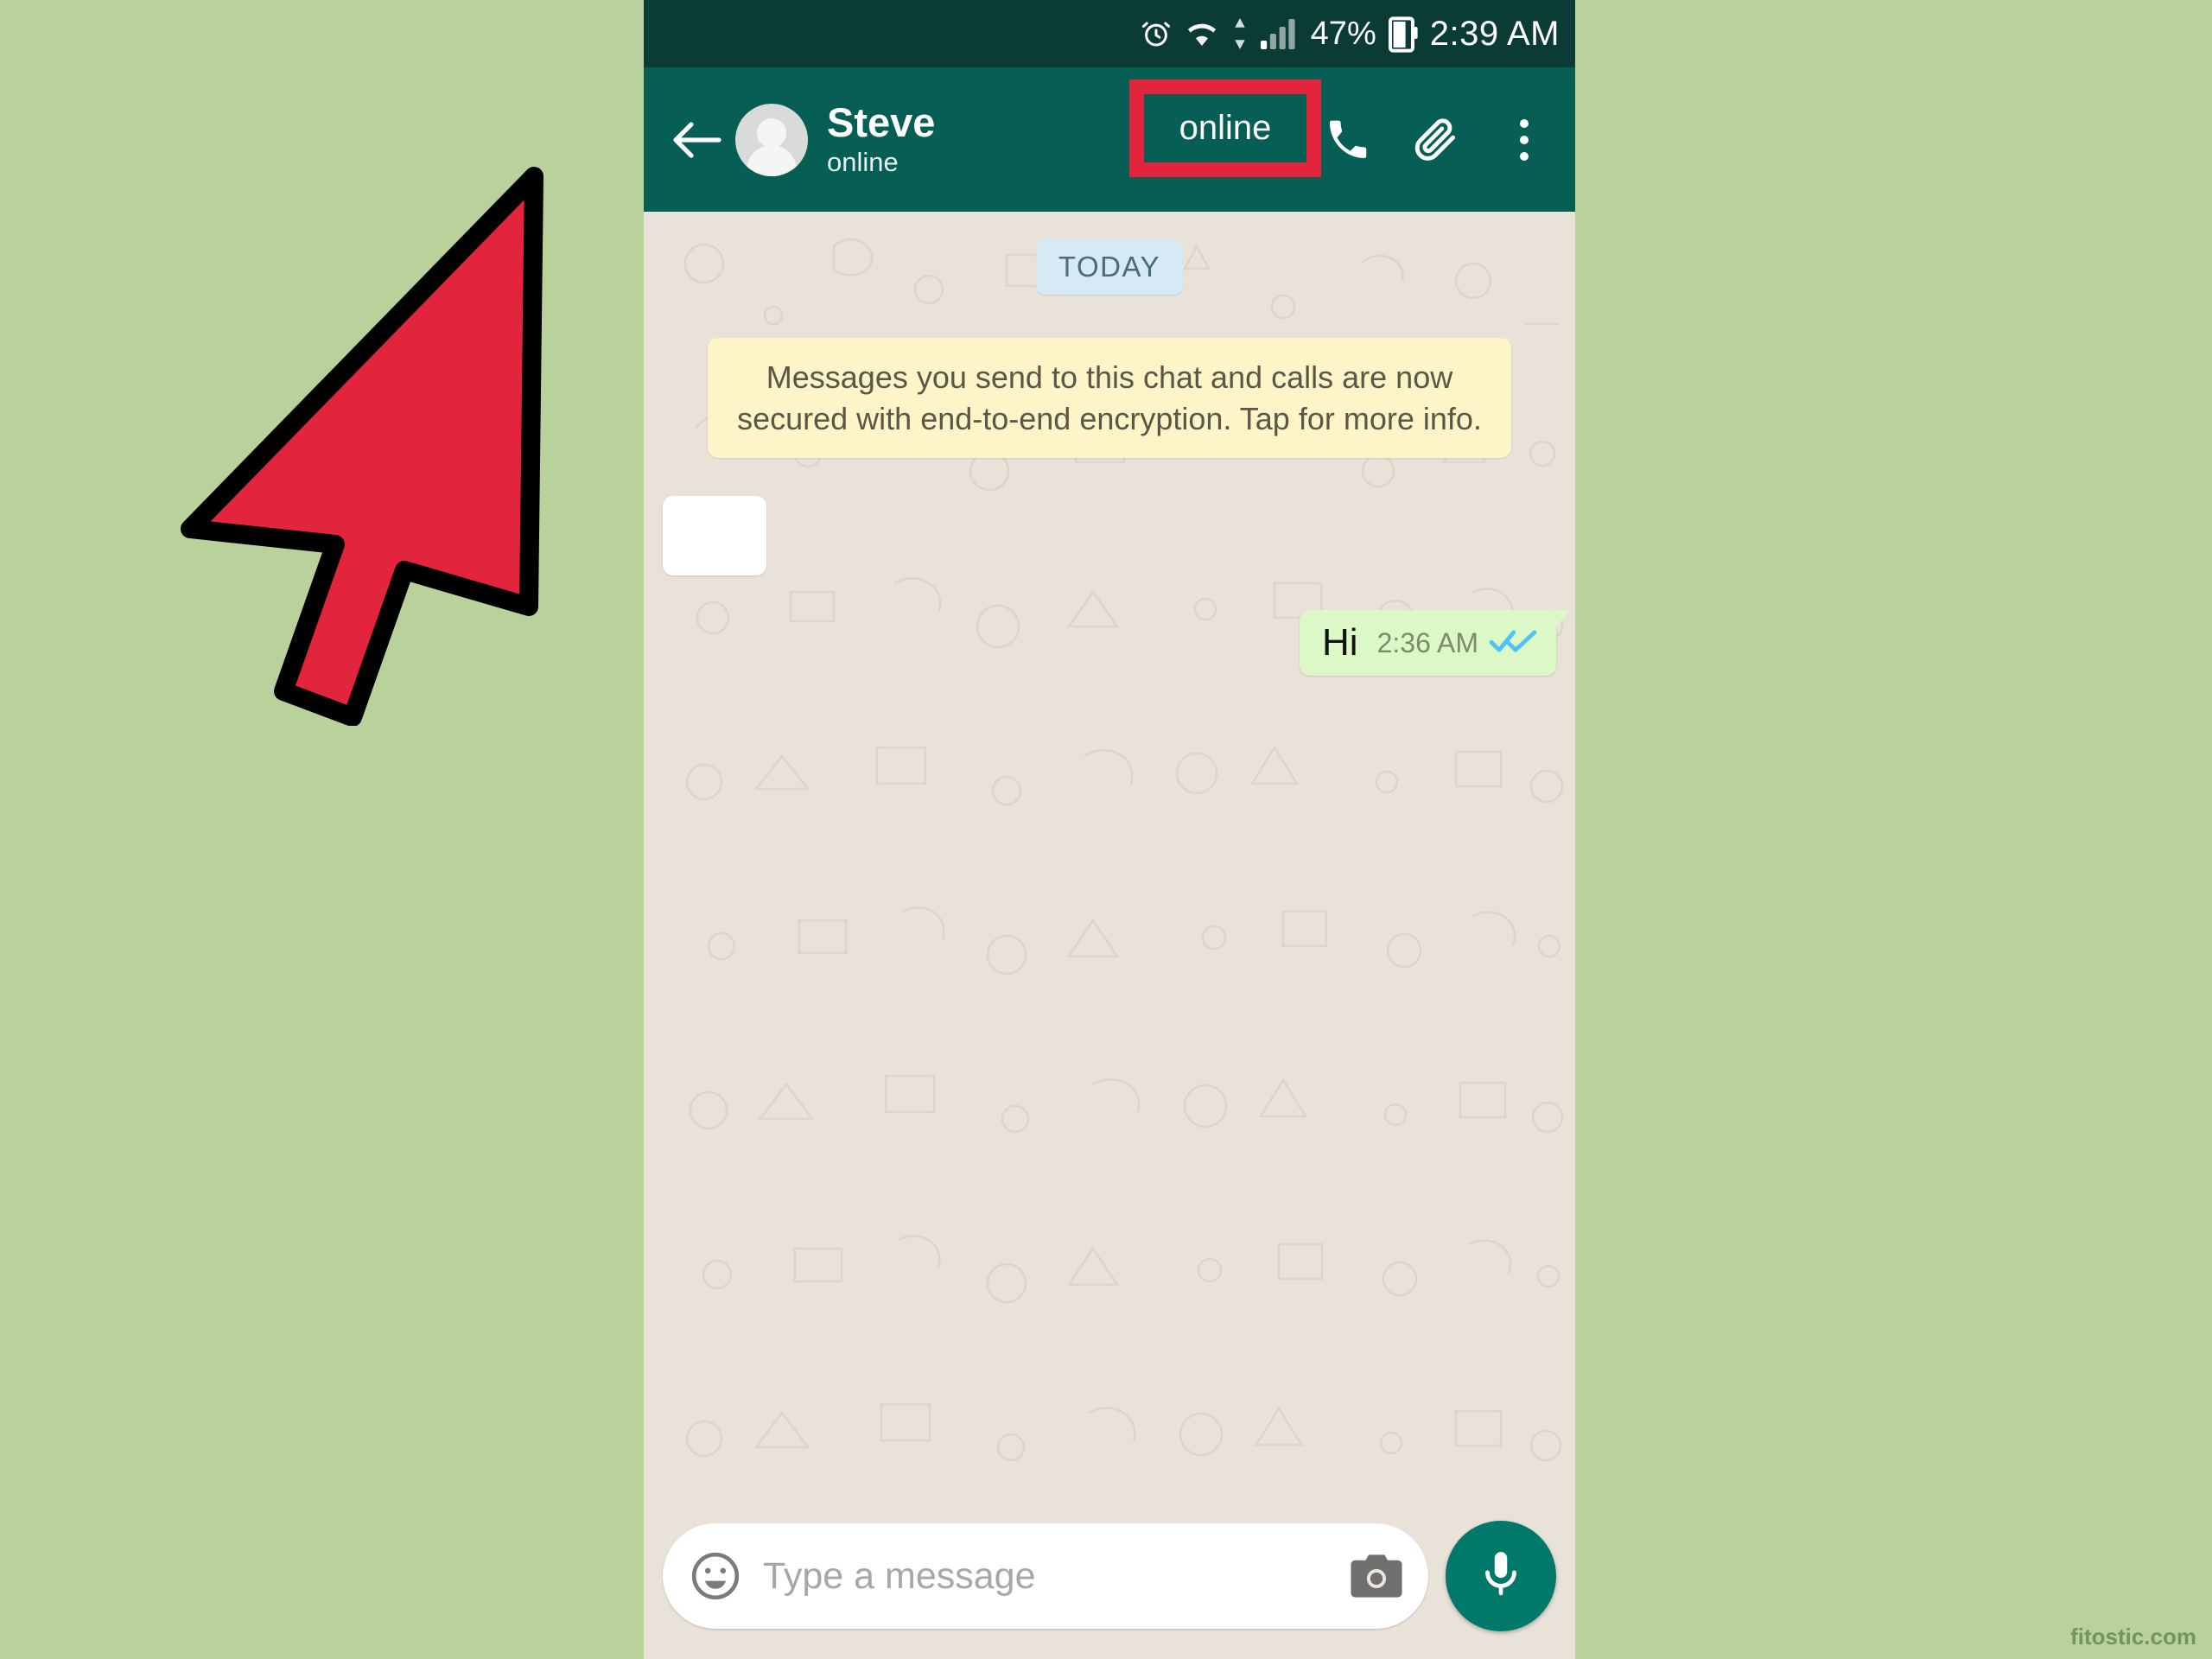  What do you see at coordinates (362, 446) in the screenshot?
I see `red-cursor-arrow` at bounding box center [362, 446].